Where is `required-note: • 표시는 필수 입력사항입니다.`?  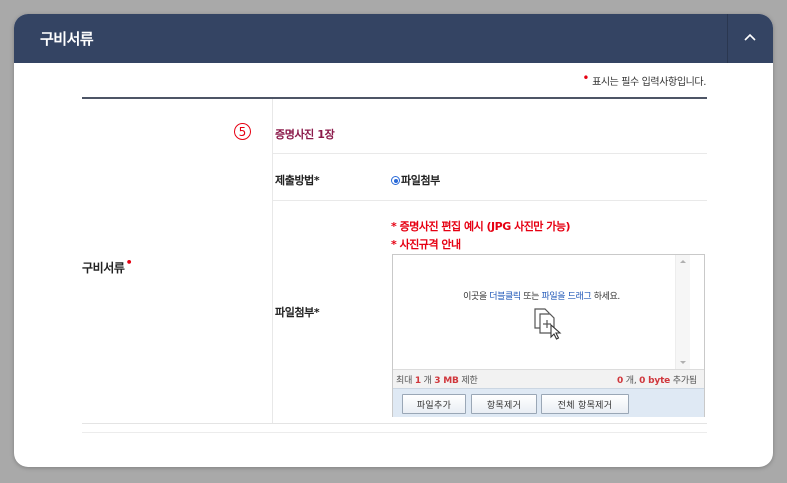 required-note: • 표시는 필수 입력사항입니다. is located at coordinates (644, 79).